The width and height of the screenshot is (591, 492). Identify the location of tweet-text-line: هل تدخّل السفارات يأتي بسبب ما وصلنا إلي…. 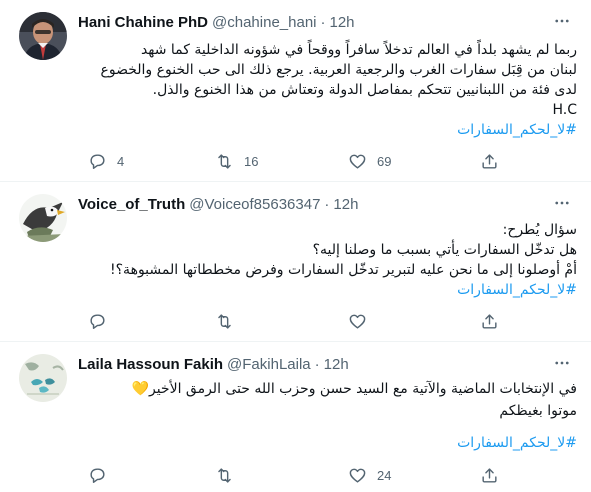
(444, 250).